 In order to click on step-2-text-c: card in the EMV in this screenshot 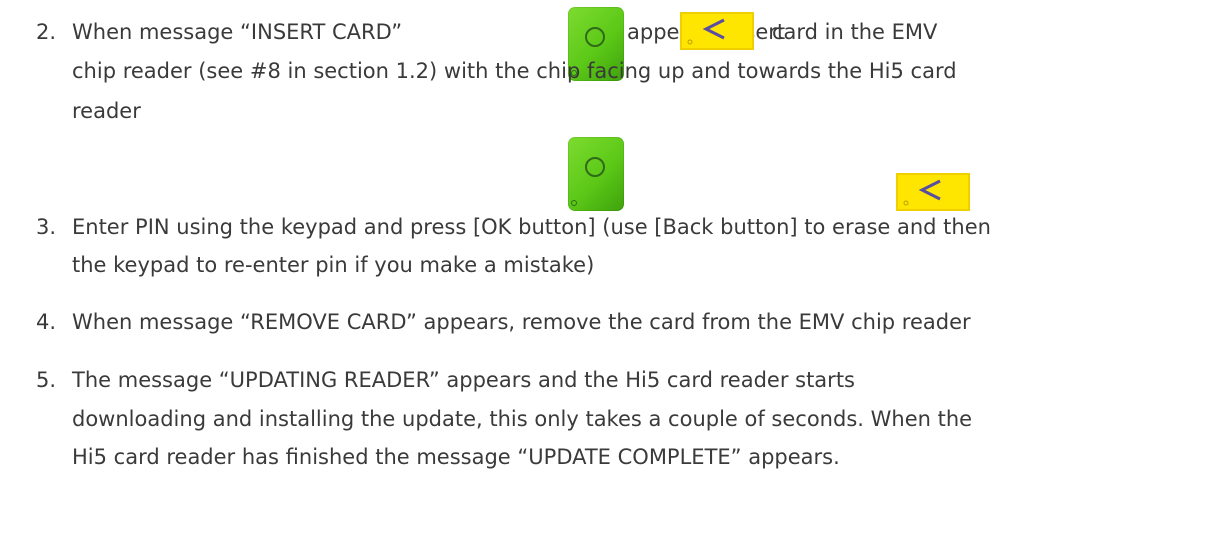, I will do `click(855, 32)`.